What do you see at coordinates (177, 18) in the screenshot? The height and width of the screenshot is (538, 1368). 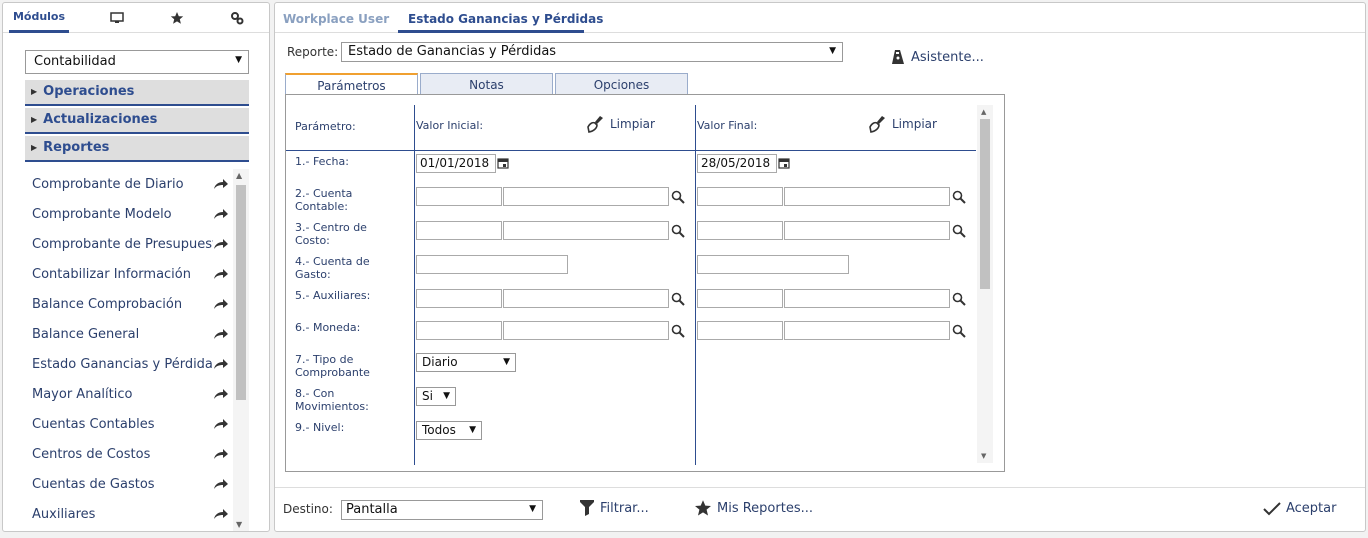 I see `tab-favorites` at bounding box center [177, 18].